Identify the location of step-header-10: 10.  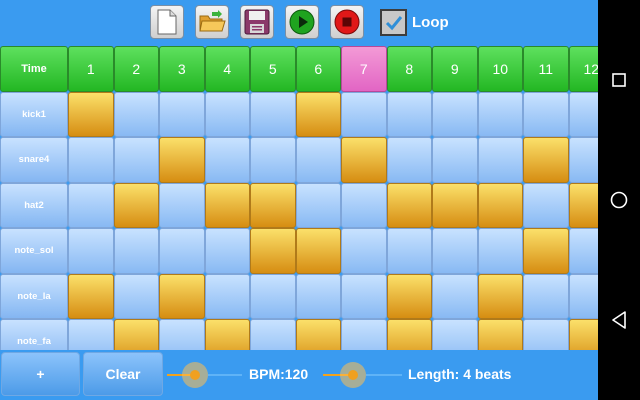
(500, 69).